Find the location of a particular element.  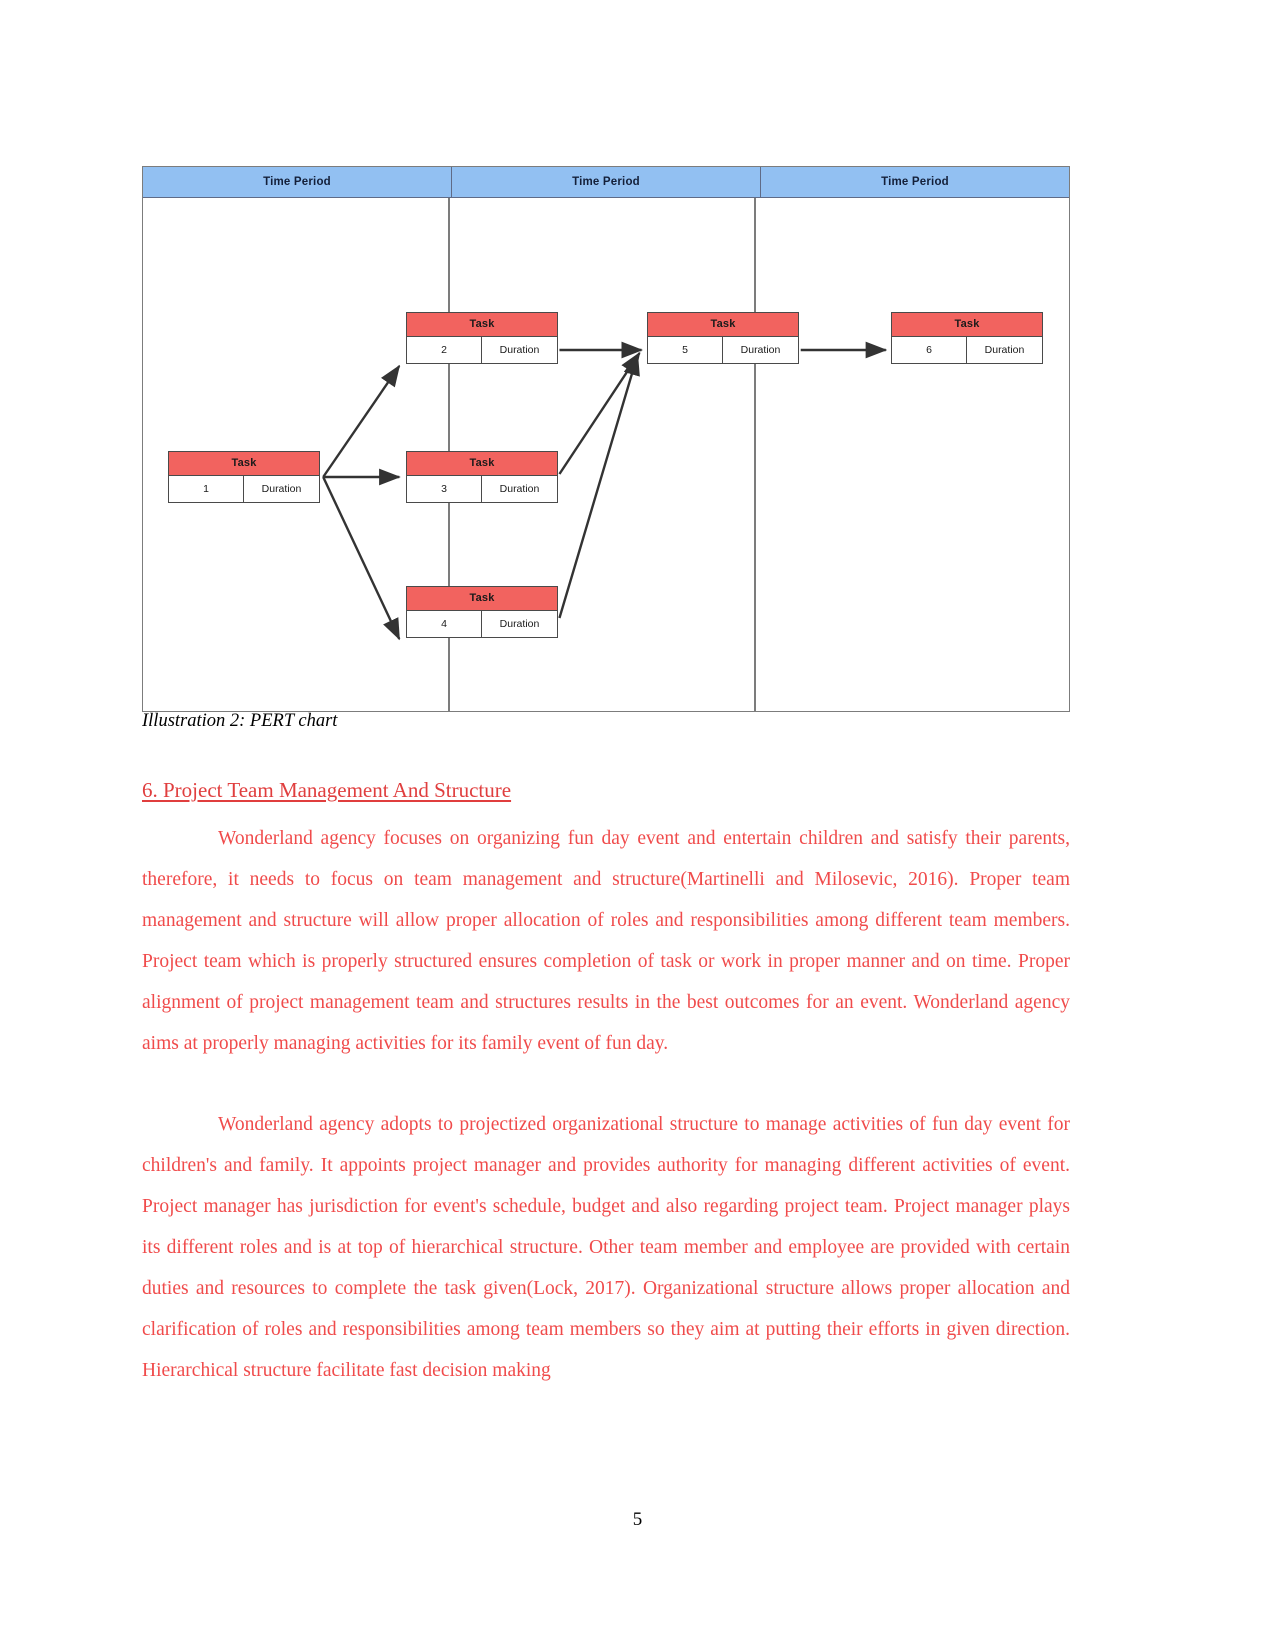

task-node-1-duration: Duration is located at coordinates (281, 489).